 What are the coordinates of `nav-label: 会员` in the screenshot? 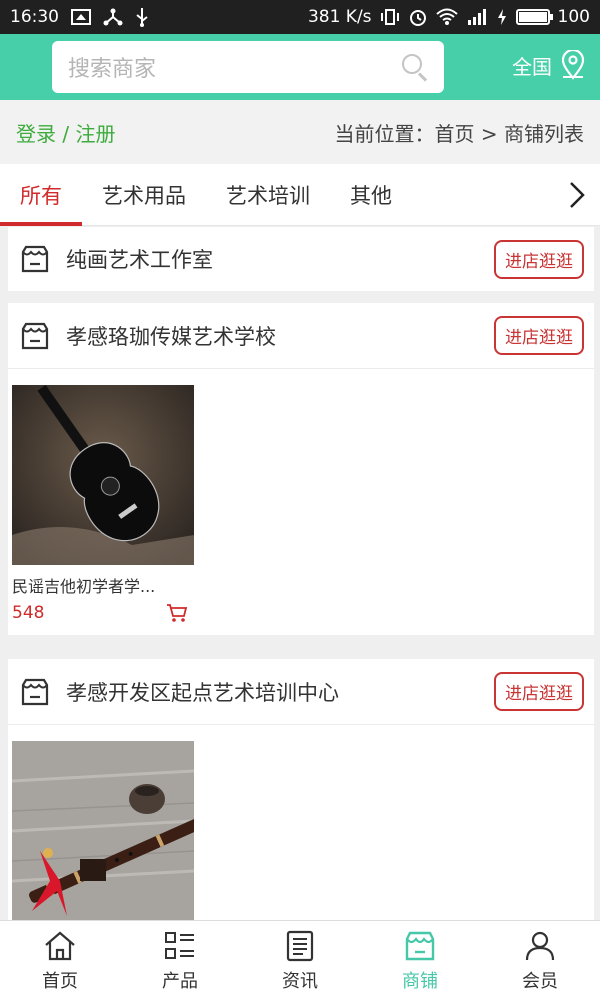 It's located at (540, 981).